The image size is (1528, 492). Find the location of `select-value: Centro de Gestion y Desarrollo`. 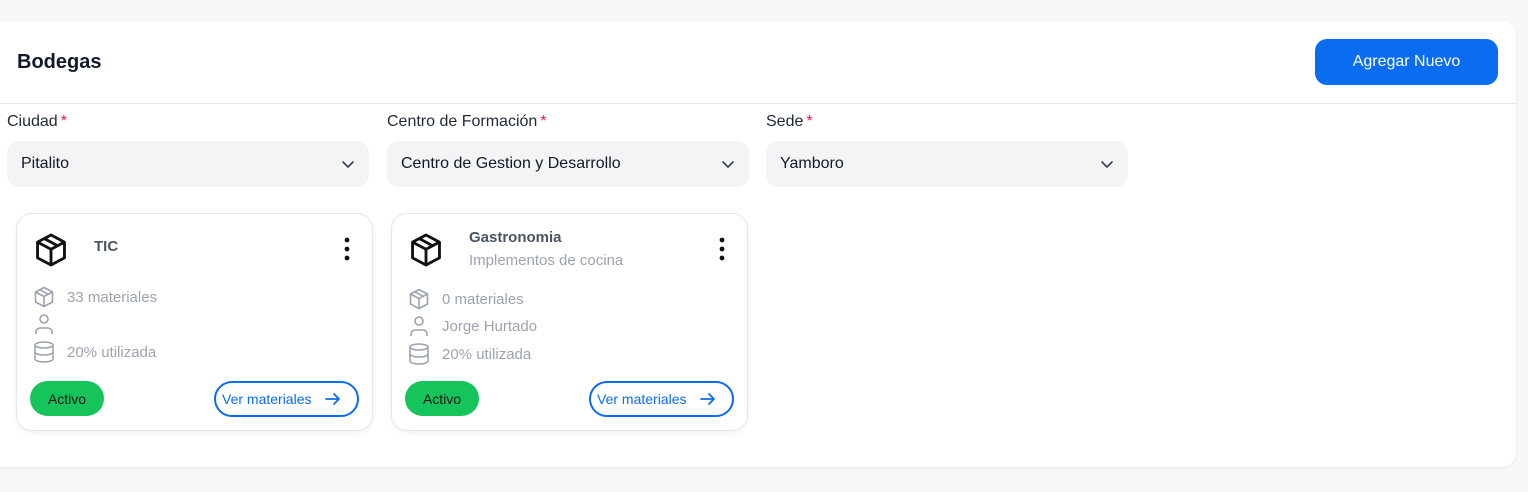

select-value: Centro de Gestion y Desarrollo is located at coordinates (511, 163).